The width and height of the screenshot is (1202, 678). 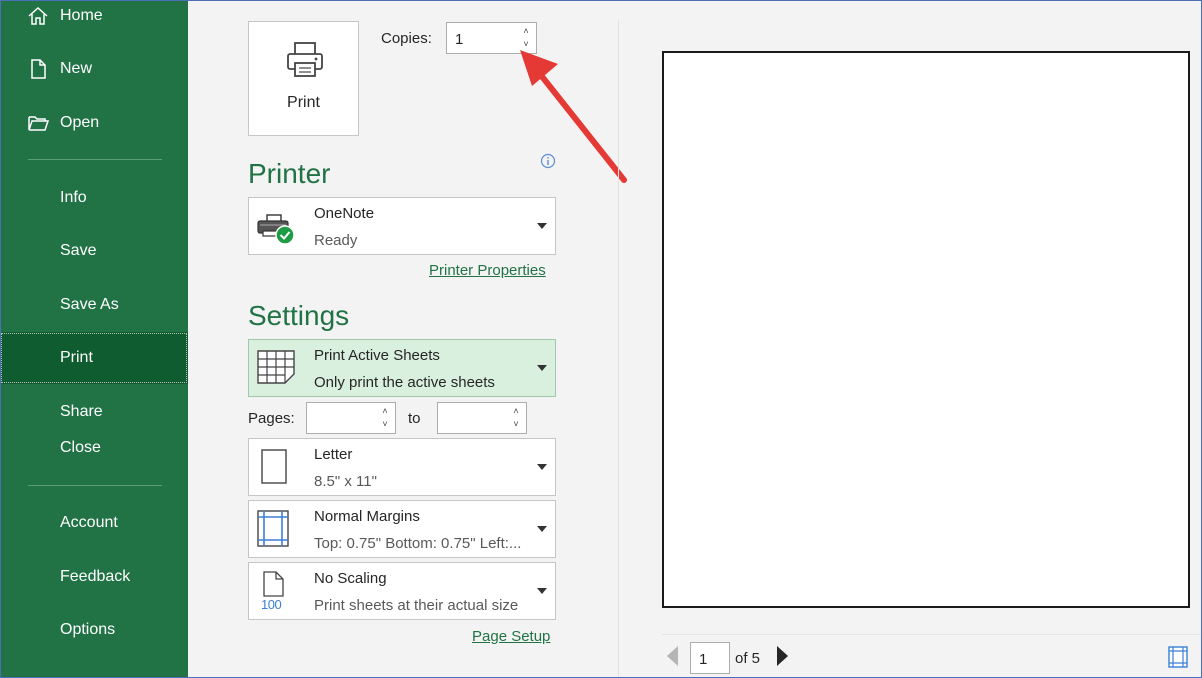 I want to click on printer-section-title: Printer, so click(x=289, y=173).